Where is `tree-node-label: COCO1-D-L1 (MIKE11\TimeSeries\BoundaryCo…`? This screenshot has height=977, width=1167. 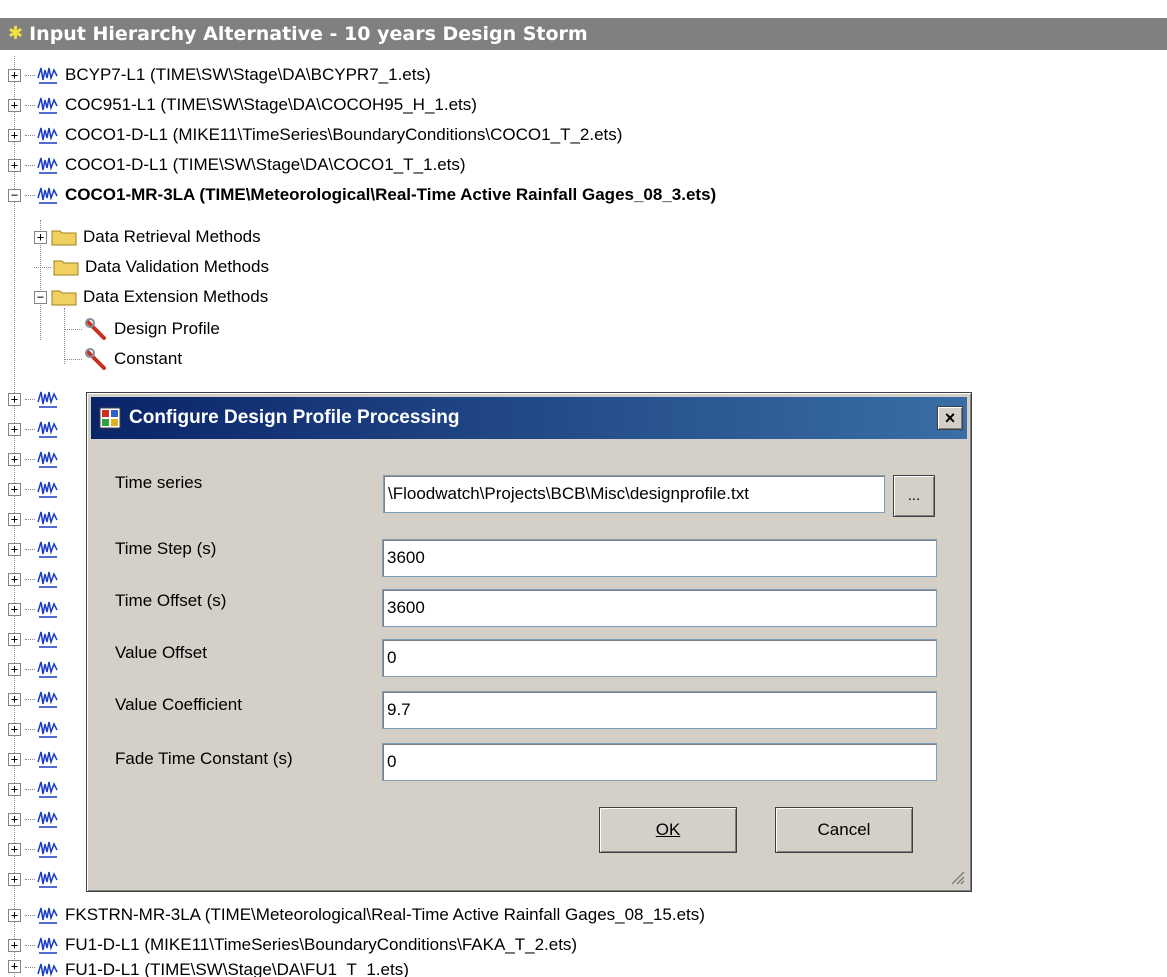 tree-node-label: COCO1-D-L1 (MIKE11\TimeSeries\BoundaryCo… is located at coordinates (344, 134).